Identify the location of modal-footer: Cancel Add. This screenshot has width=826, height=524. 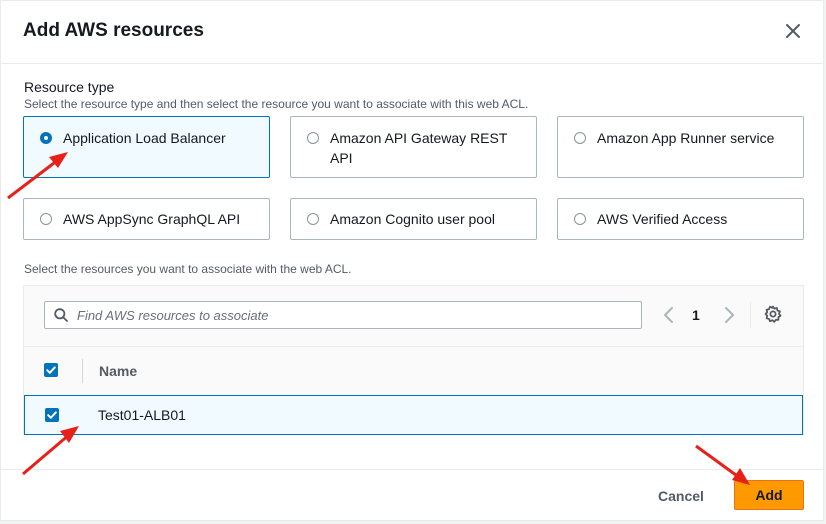
(412, 496).